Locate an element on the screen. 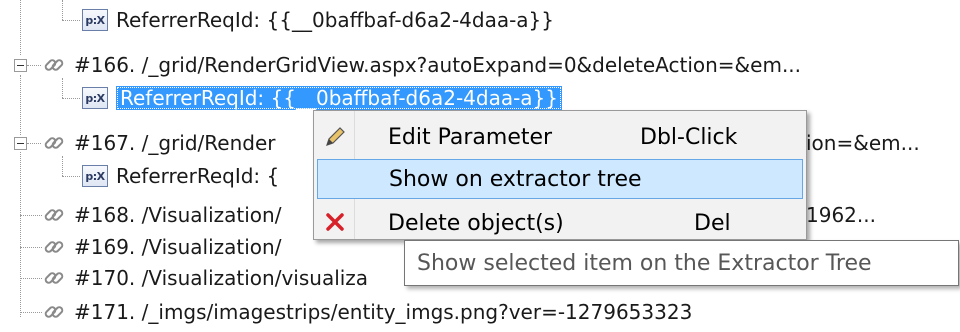  tooltip: Show selected item on the Extractor Tree is located at coordinates (681, 263).